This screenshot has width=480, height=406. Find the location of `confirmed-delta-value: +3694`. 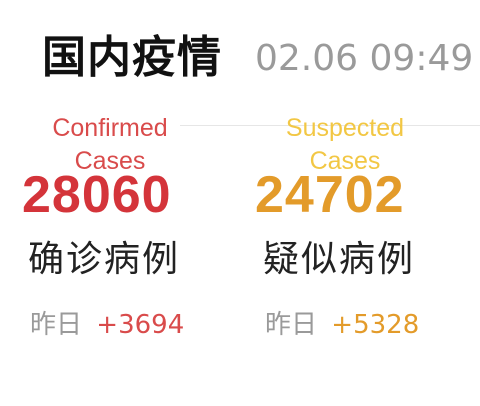

confirmed-delta-value: +3694 is located at coordinates (140, 325).